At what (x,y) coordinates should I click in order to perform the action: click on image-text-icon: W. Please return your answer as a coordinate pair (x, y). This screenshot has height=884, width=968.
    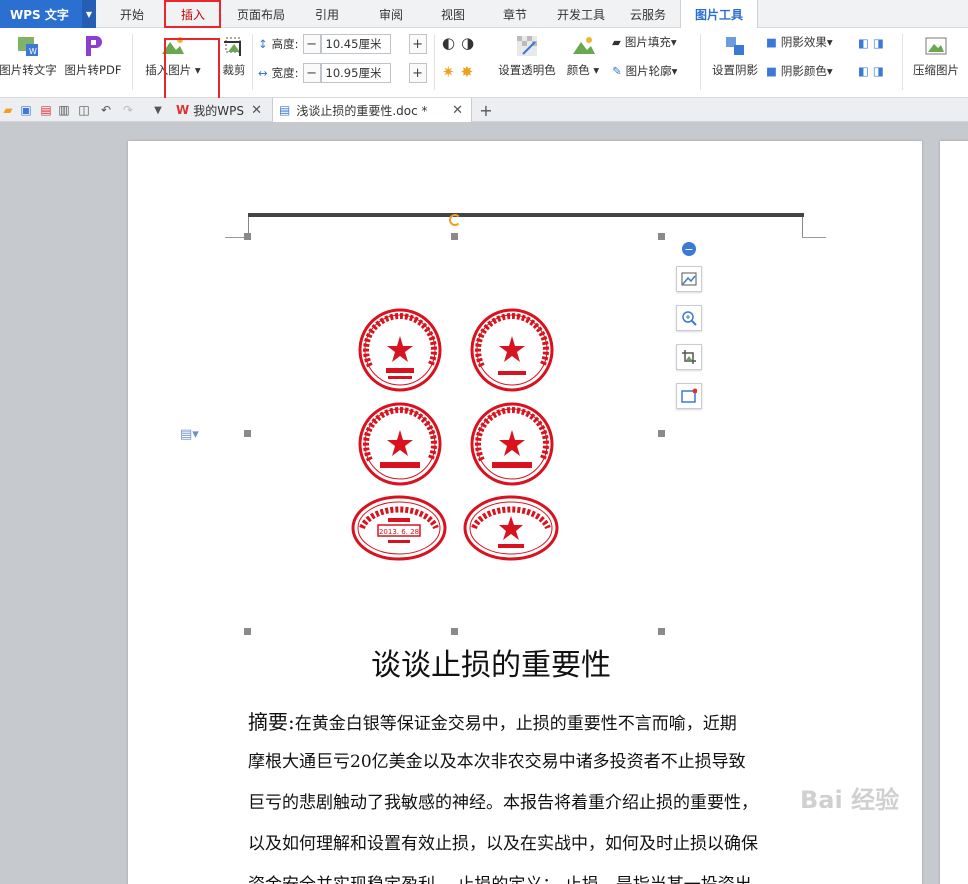
    Looking at the image, I should click on (28, 46).